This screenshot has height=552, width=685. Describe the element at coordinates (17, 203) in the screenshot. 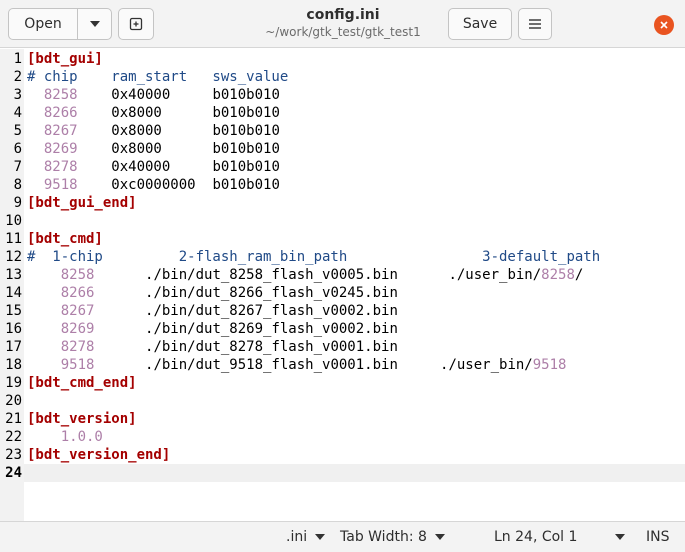

I see `line-number: 9` at that location.